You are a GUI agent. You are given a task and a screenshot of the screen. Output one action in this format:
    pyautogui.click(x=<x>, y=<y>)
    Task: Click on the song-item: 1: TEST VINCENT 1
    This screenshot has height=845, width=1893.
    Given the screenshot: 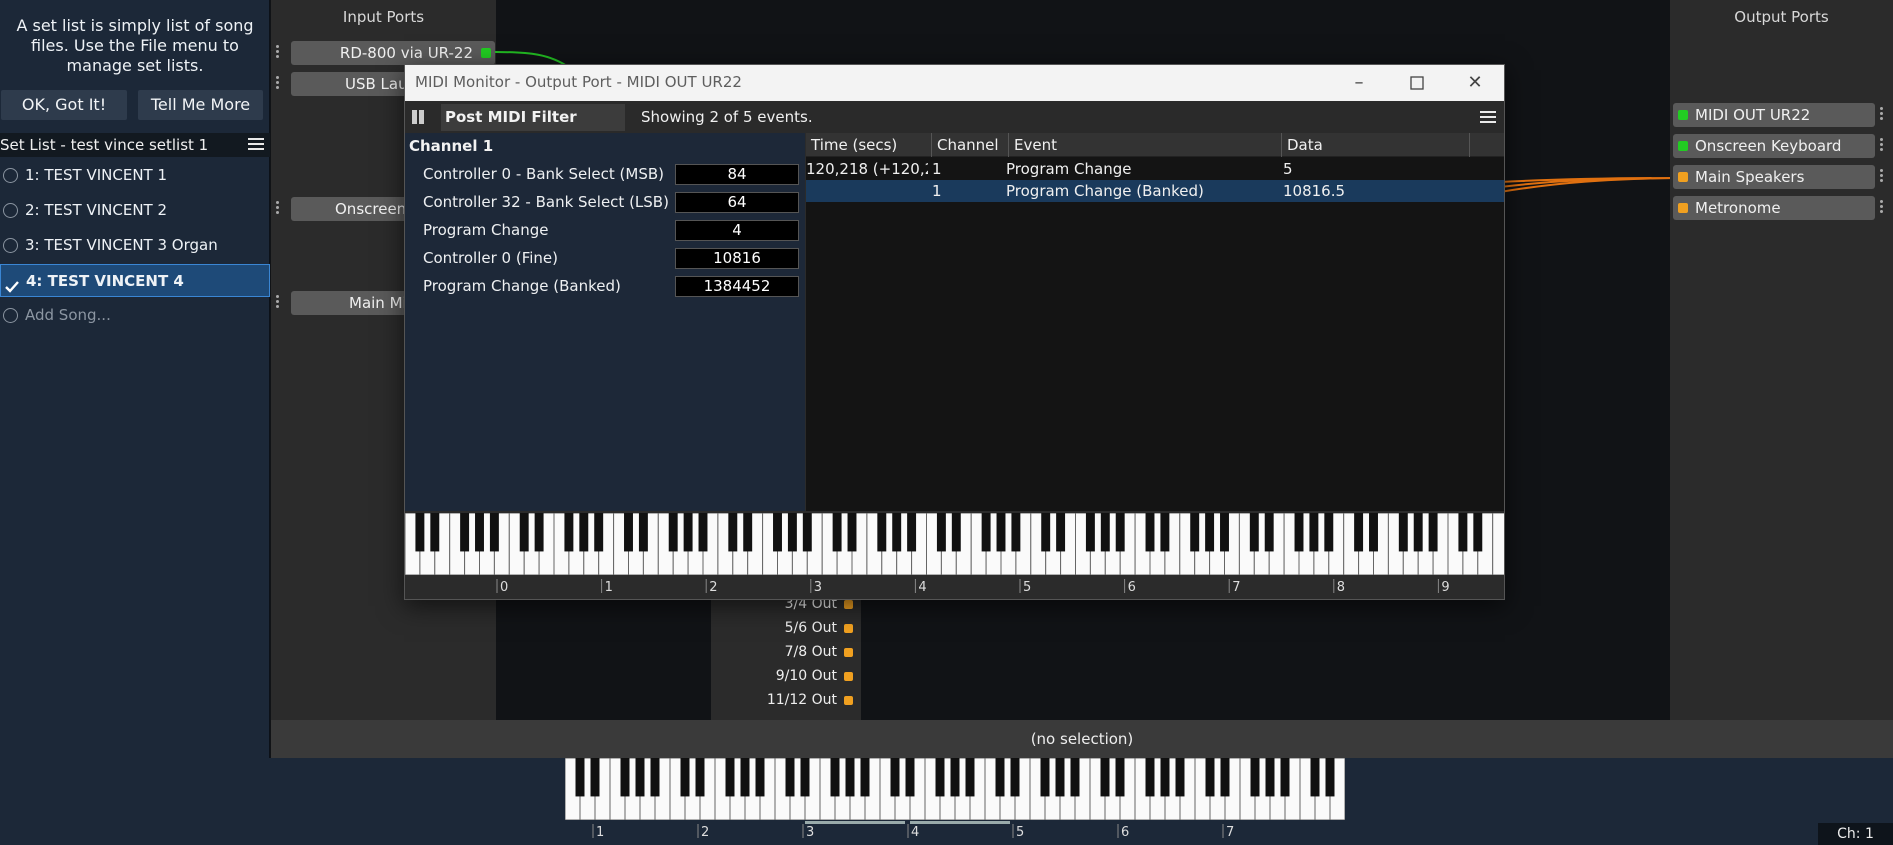 What is the action you would take?
    pyautogui.click(x=135, y=175)
    